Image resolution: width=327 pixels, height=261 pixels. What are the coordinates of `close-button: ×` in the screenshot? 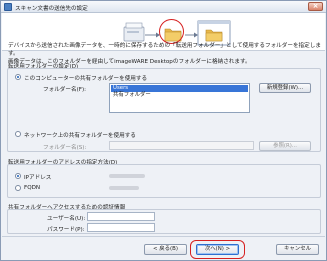 It's located at (315, 6).